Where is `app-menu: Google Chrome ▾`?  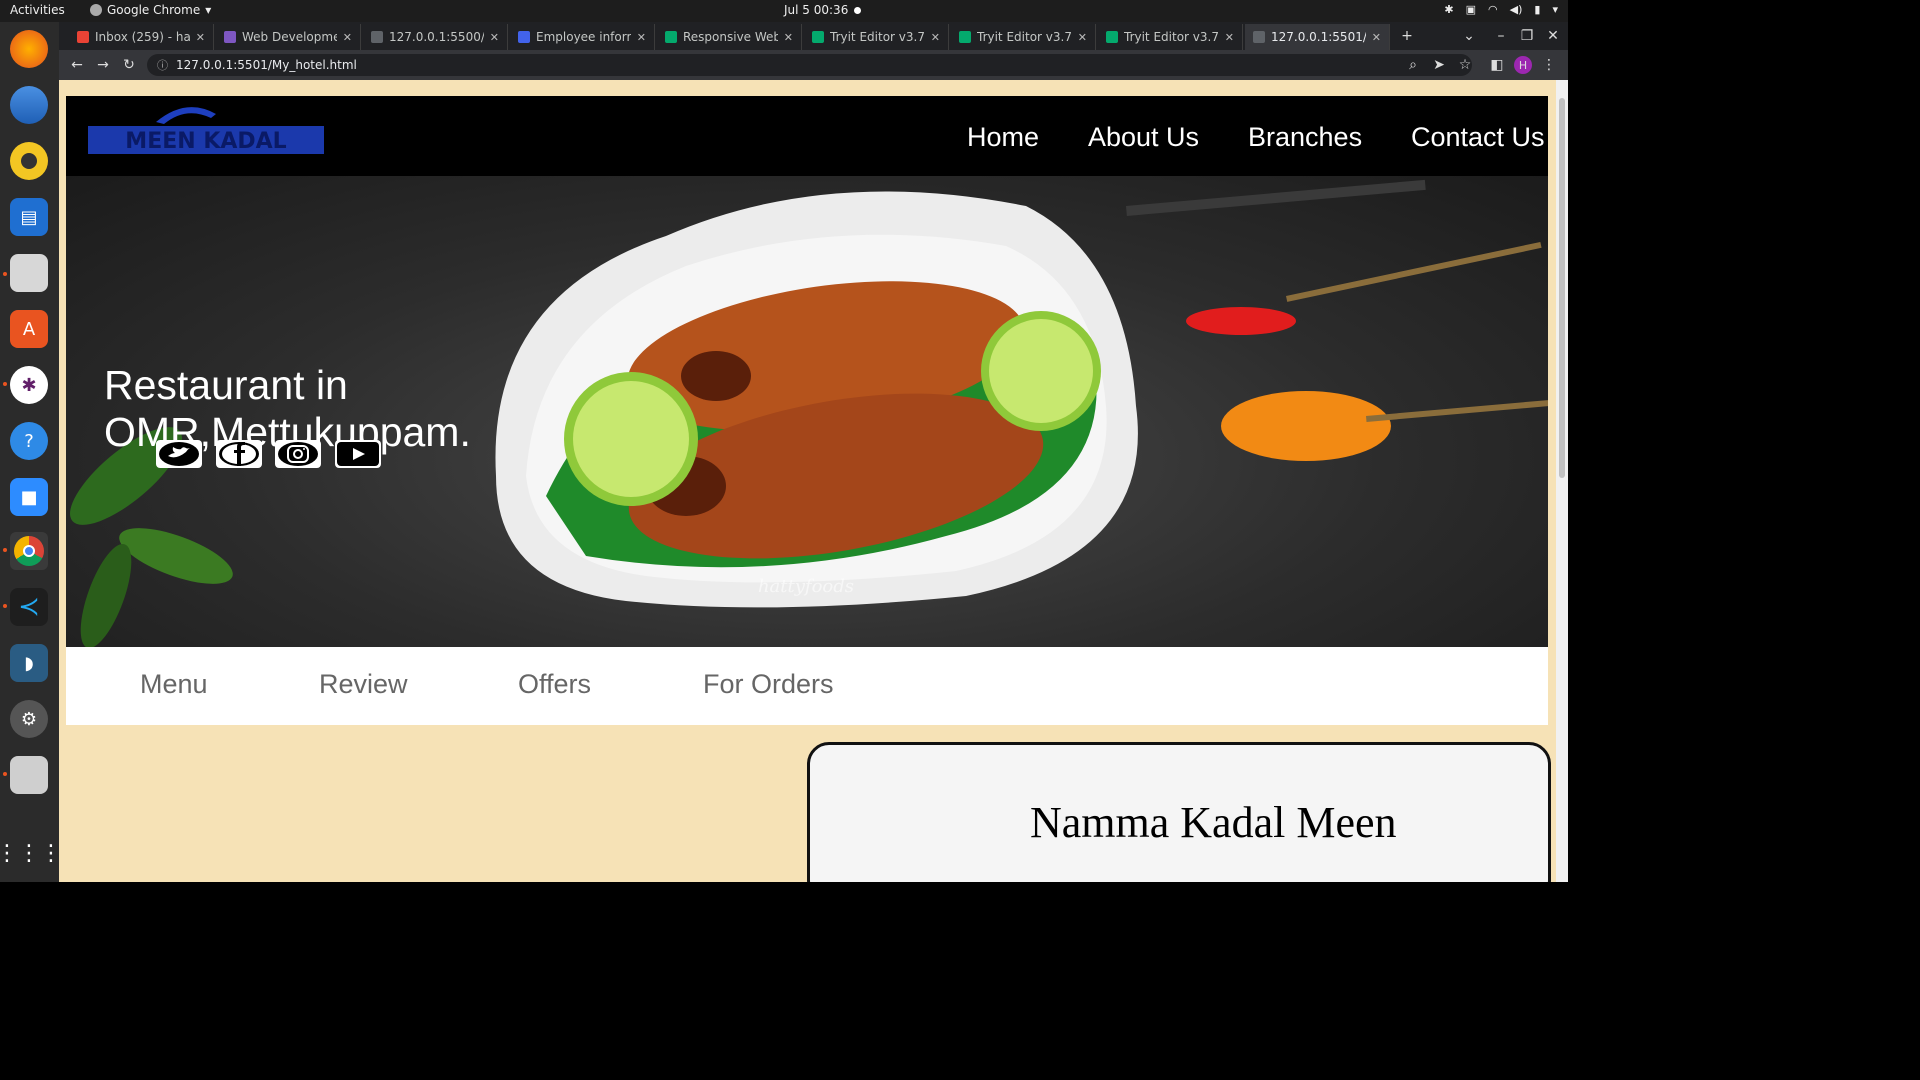 app-menu: Google Chrome ▾ is located at coordinates (150, 10).